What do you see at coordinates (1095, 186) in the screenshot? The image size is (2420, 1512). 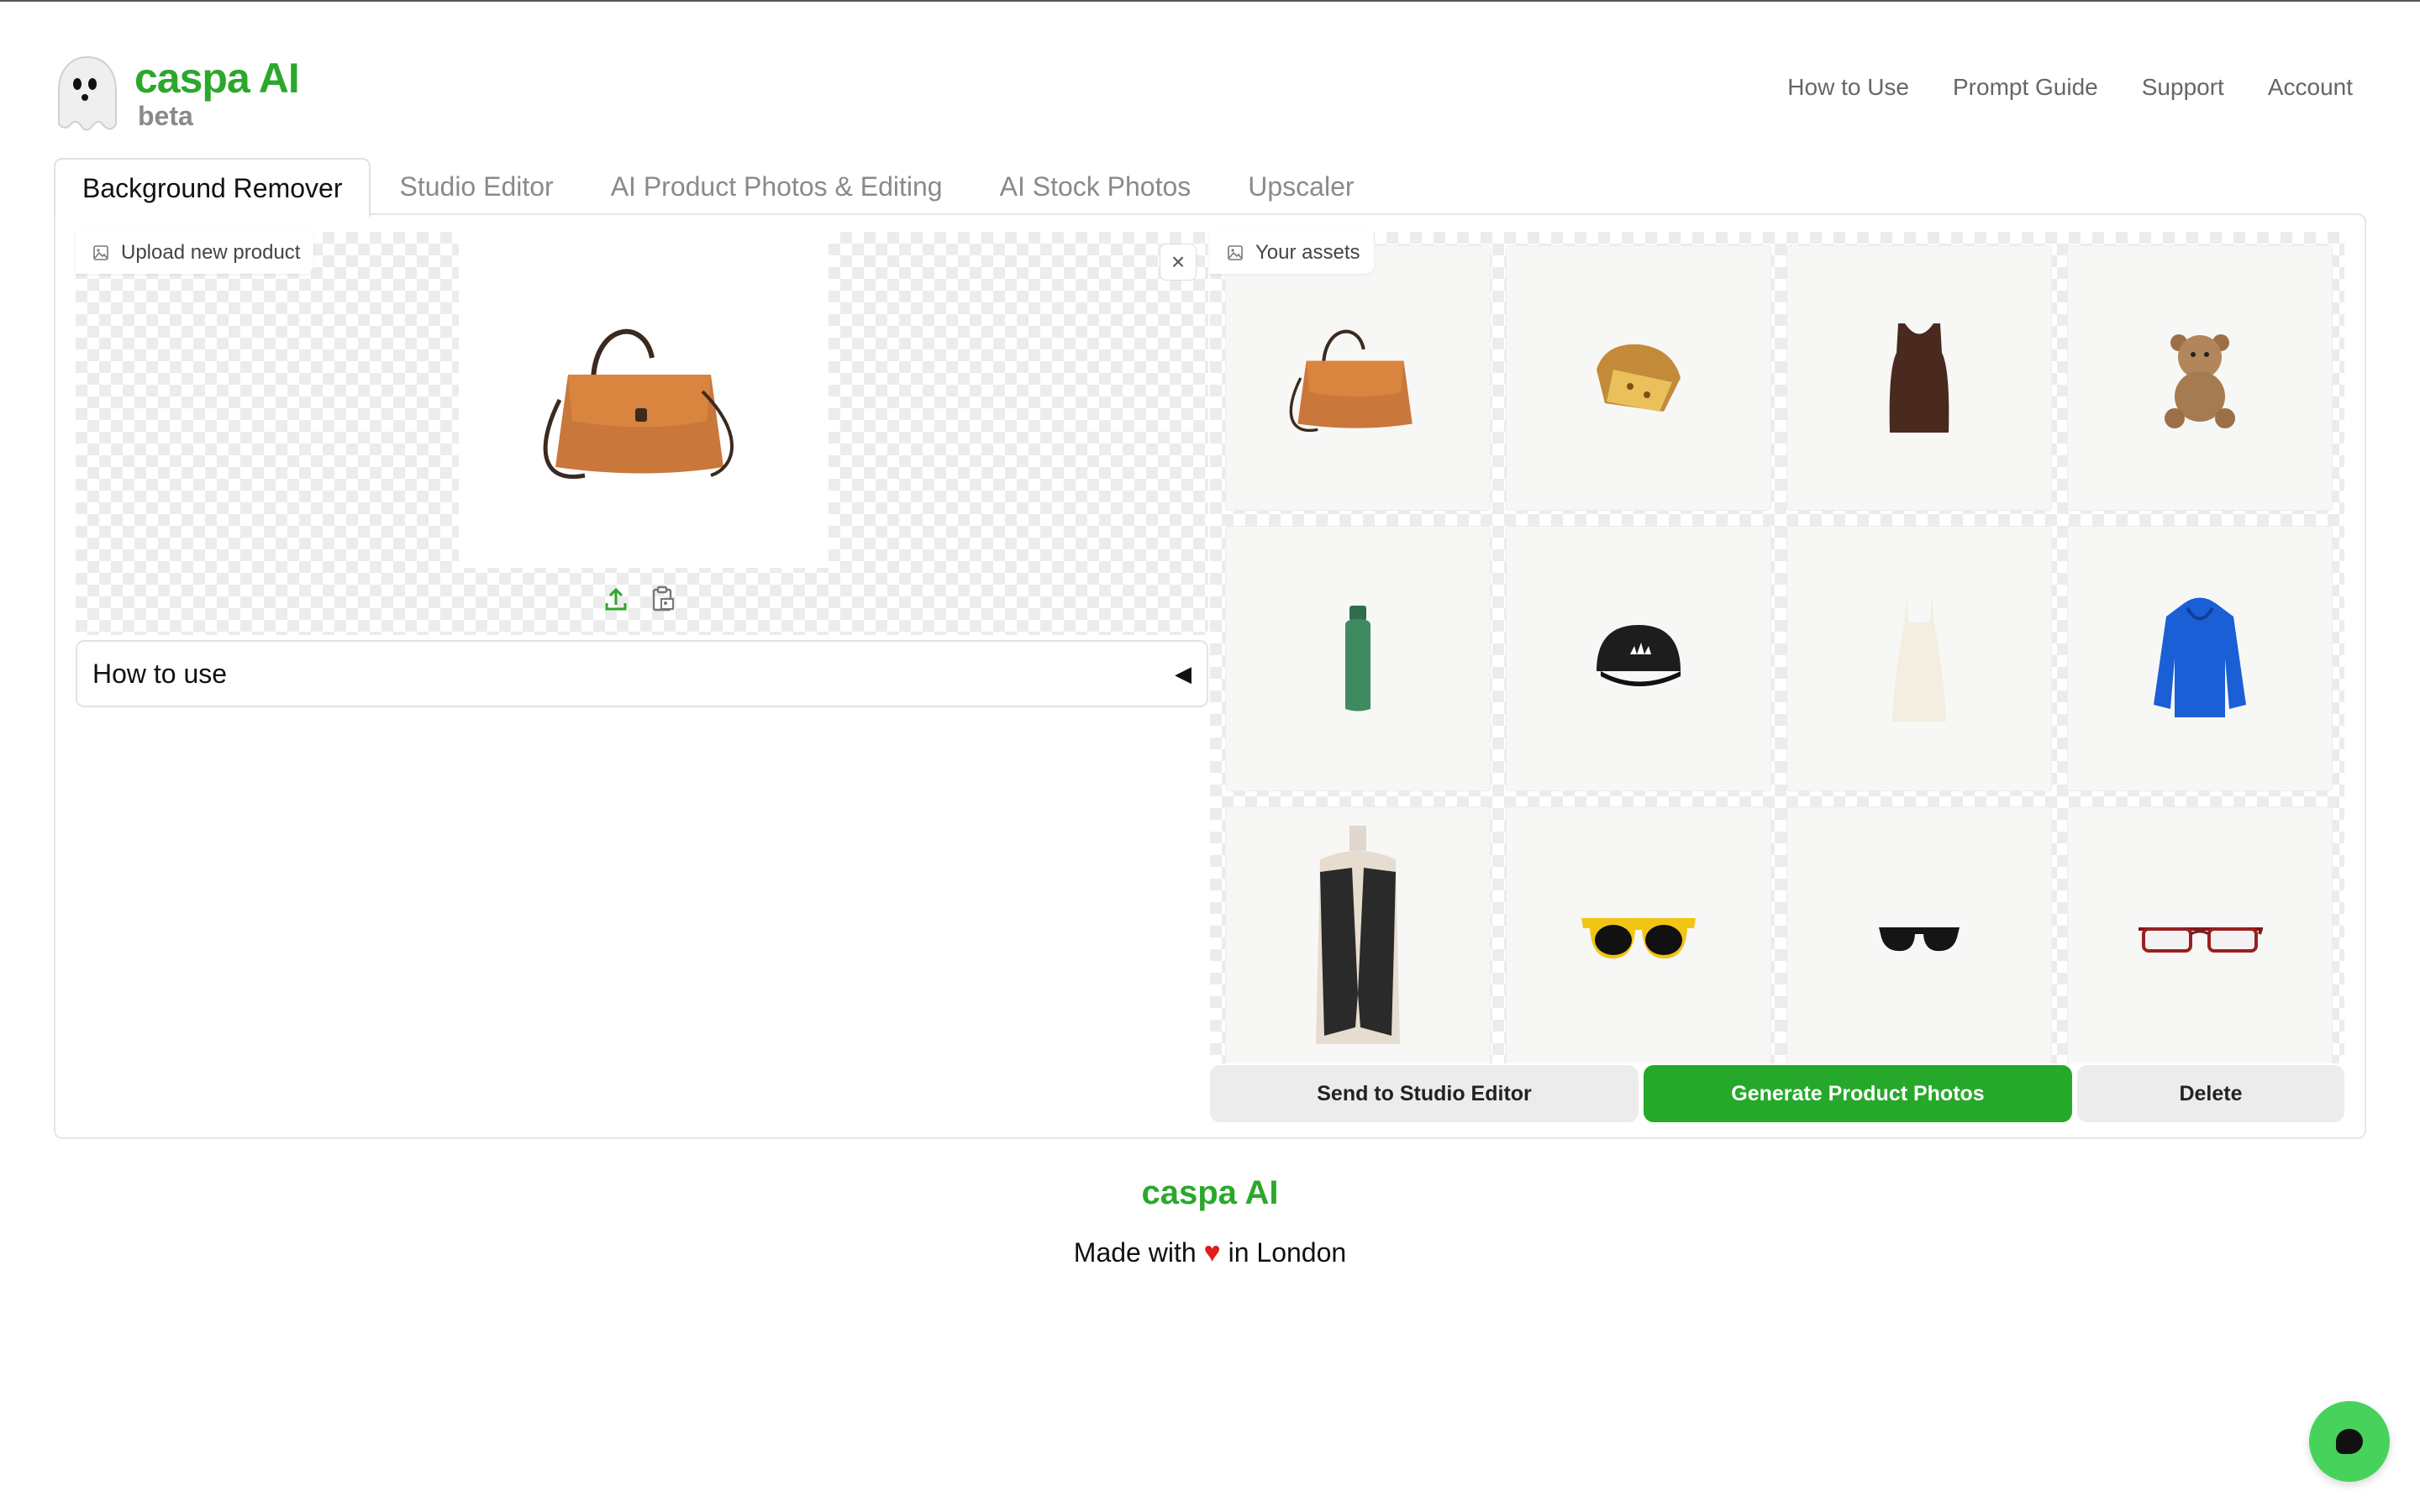 I see `tab-ai-stock-photos: AI Stock Photos` at bounding box center [1095, 186].